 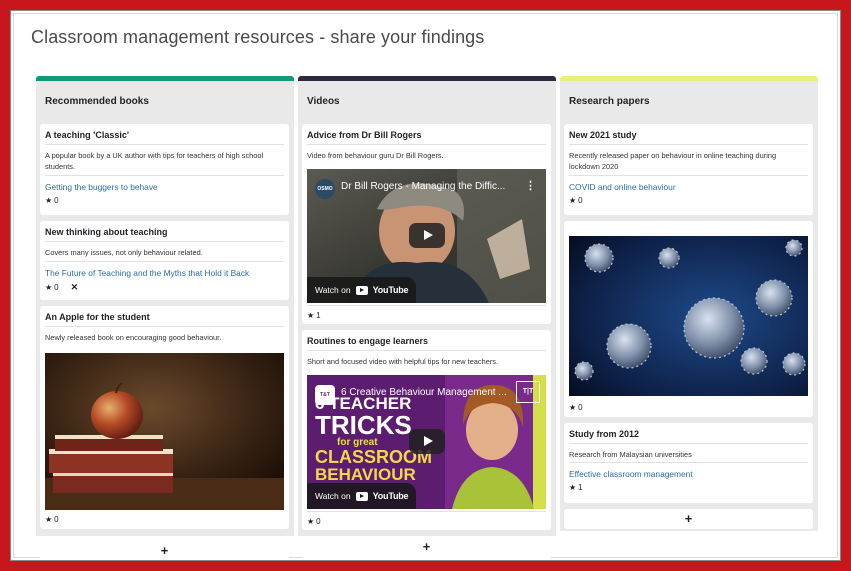 I want to click on column-heading: Videos, so click(x=323, y=101).